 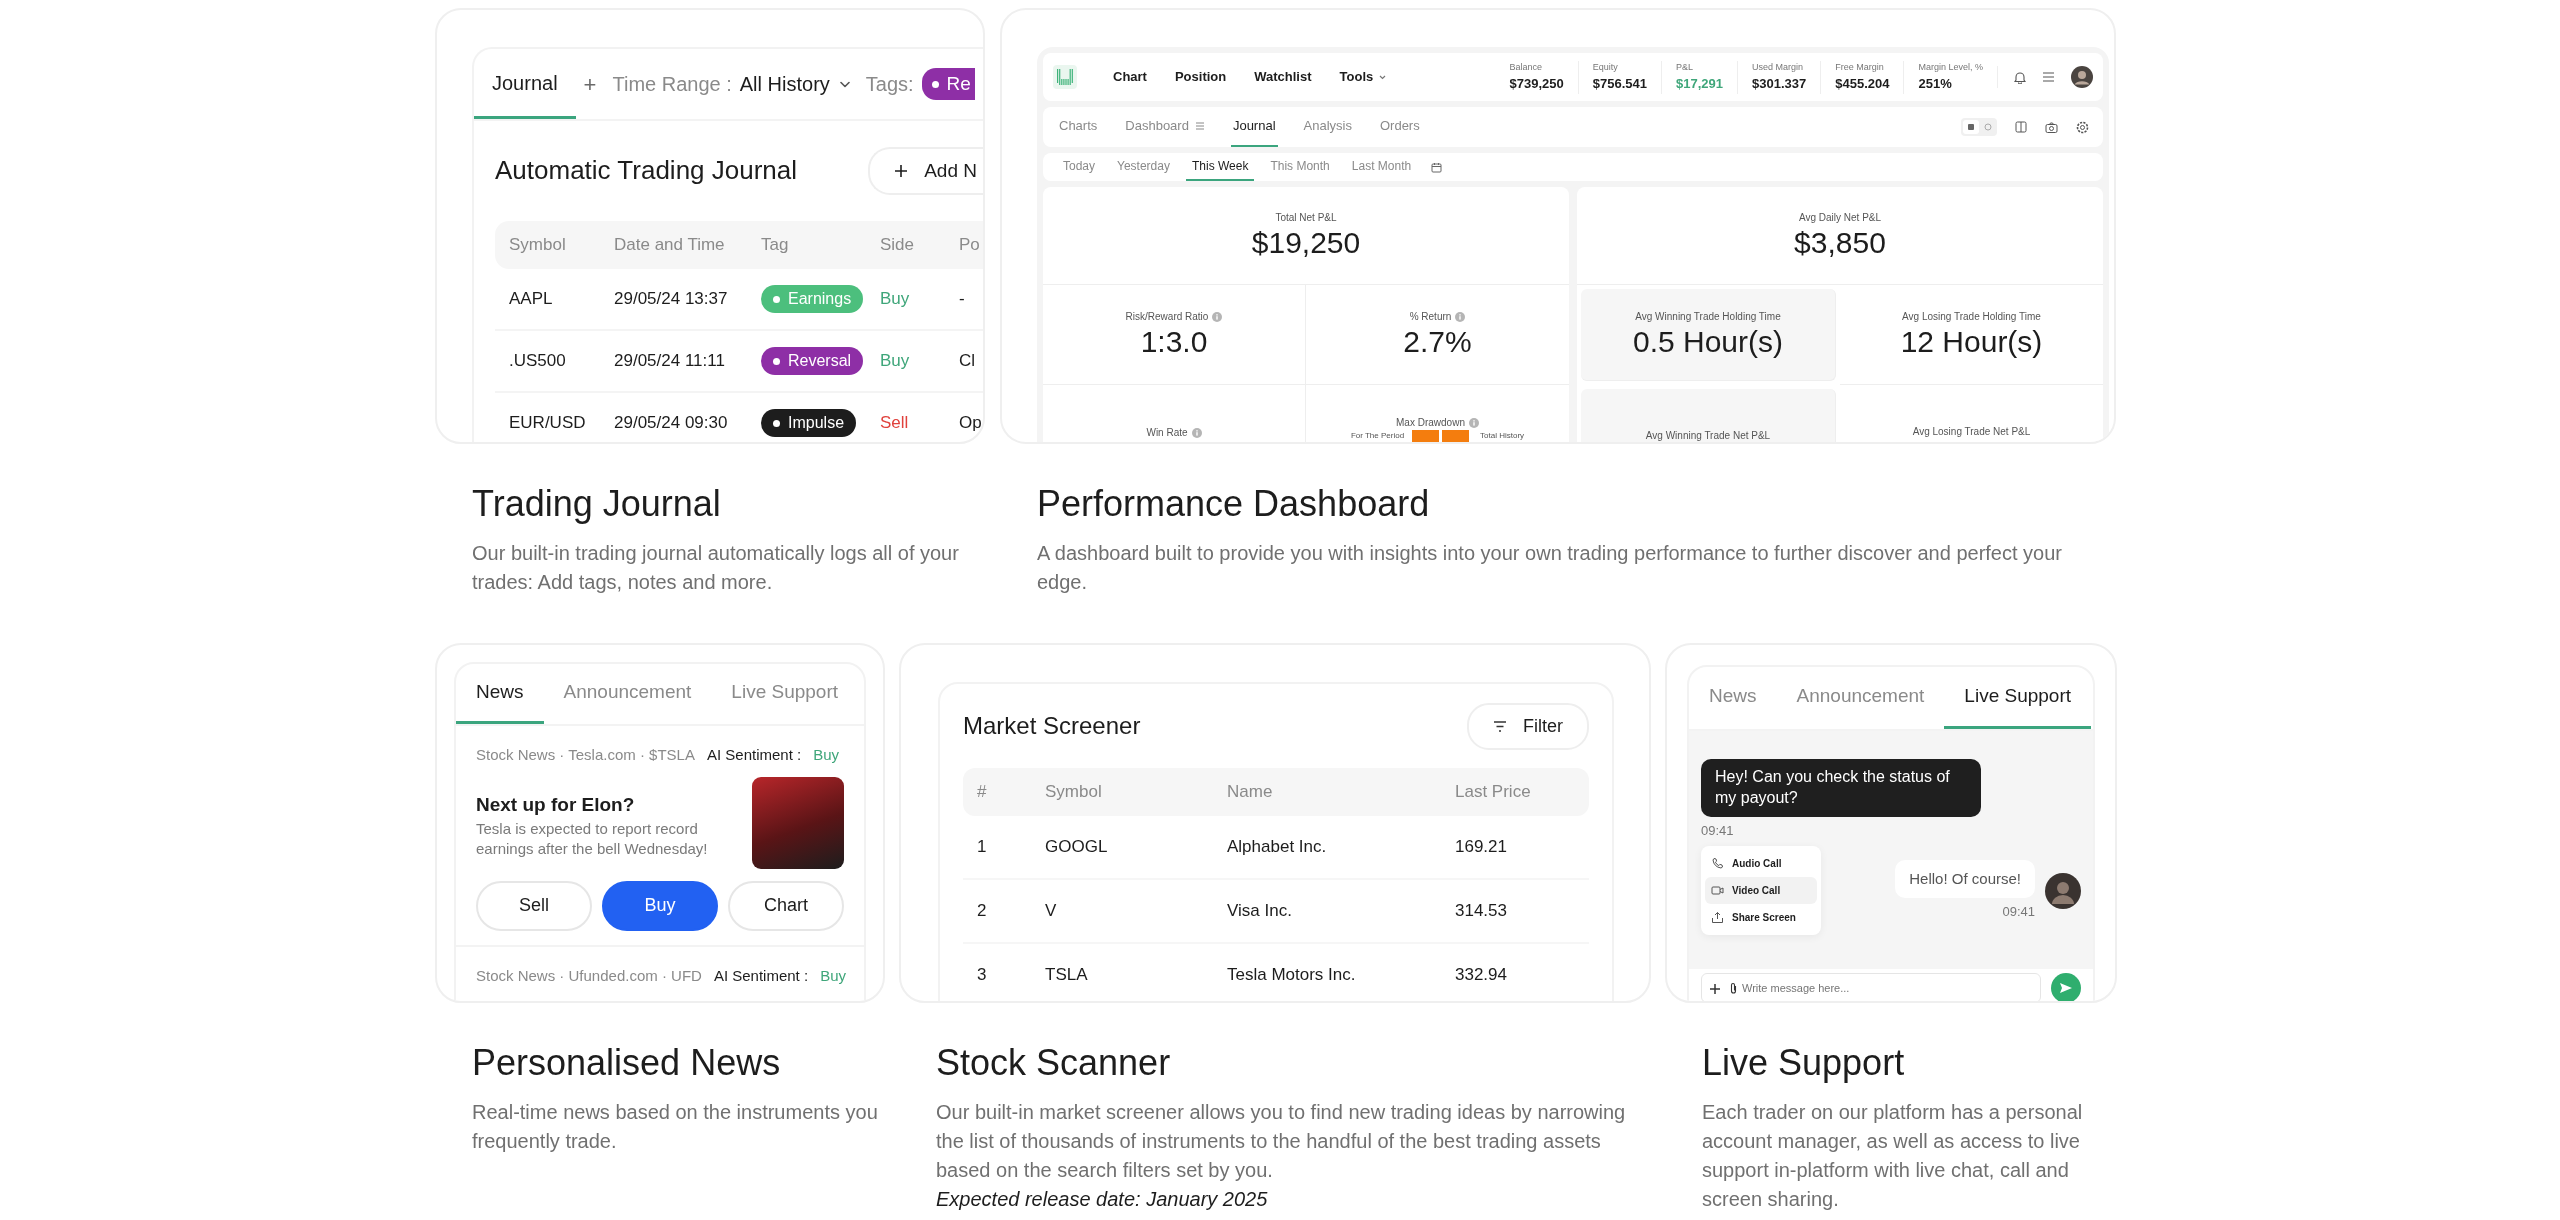 What do you see at coordinates (534, 905) in the screenshot?
I see `action-button: Sell` at bounding box center [534, 905].